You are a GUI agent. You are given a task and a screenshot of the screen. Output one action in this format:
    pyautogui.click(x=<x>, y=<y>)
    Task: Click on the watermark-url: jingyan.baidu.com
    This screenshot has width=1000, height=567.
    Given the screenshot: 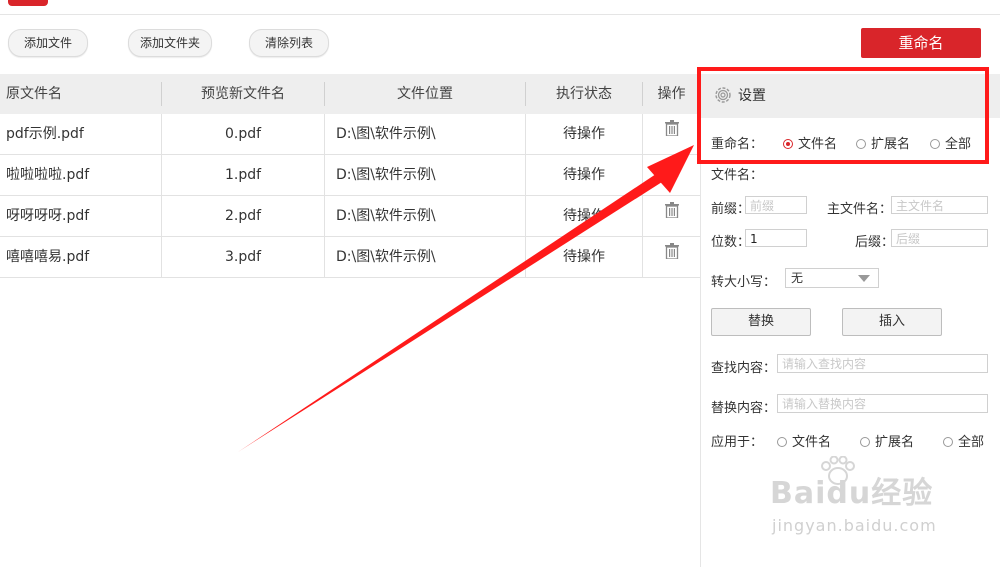 What is the action you would take?
    pyautogui.click(x=854, y=525)
    